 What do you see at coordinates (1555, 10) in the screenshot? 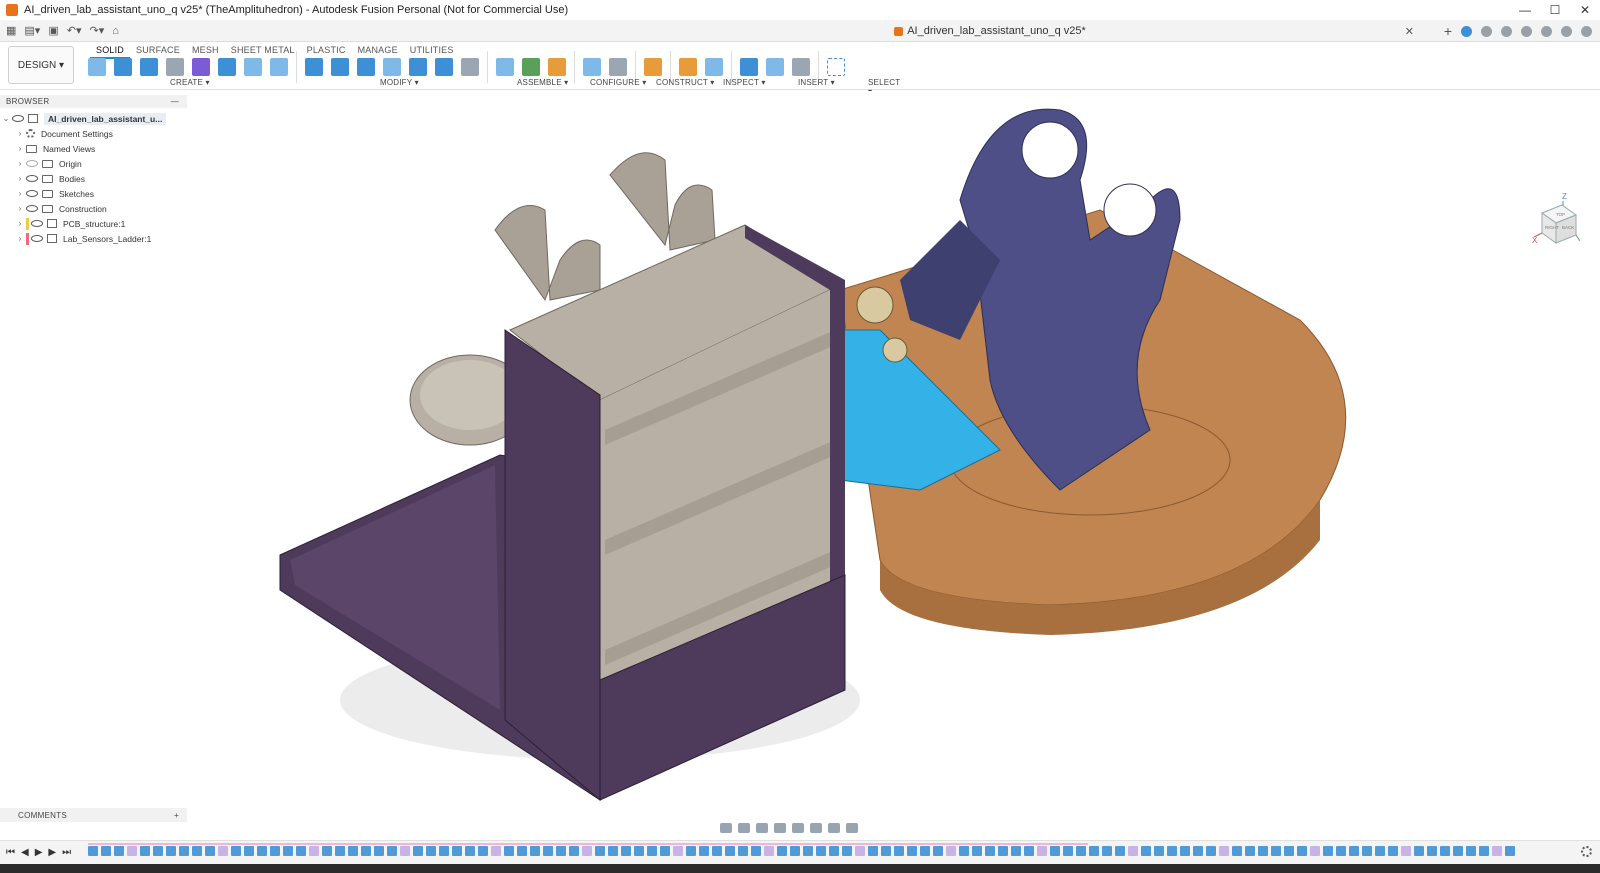
I see `maximize-button: ☐` at bounding box center [1555, 10].